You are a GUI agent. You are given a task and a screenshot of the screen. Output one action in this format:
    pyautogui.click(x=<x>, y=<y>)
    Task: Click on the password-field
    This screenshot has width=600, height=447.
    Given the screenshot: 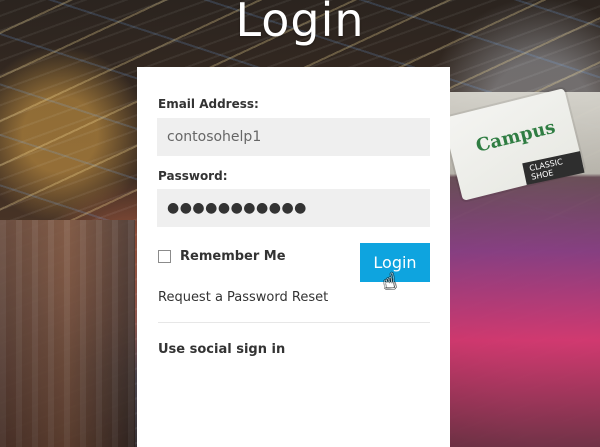 What is the action you would take?
    pyautogui.click(x=293, y=208)
    